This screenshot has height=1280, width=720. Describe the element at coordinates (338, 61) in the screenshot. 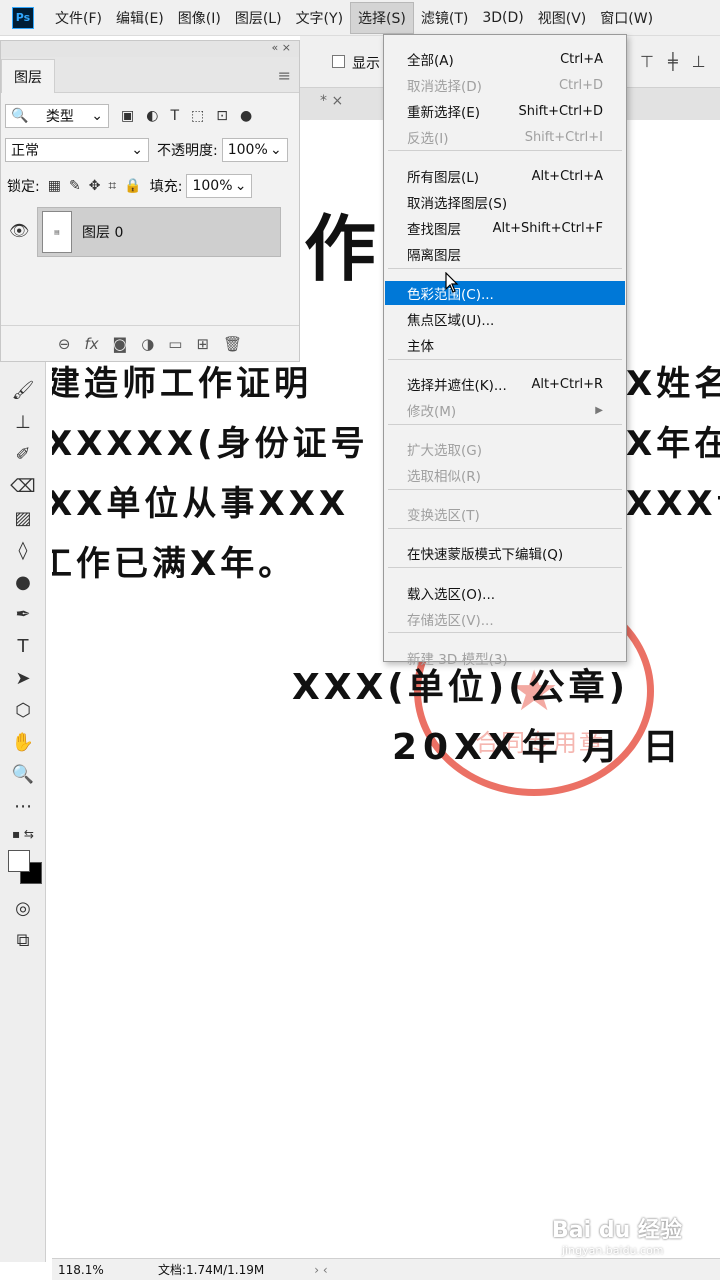

I see `show-transform-checkbox` at that location.